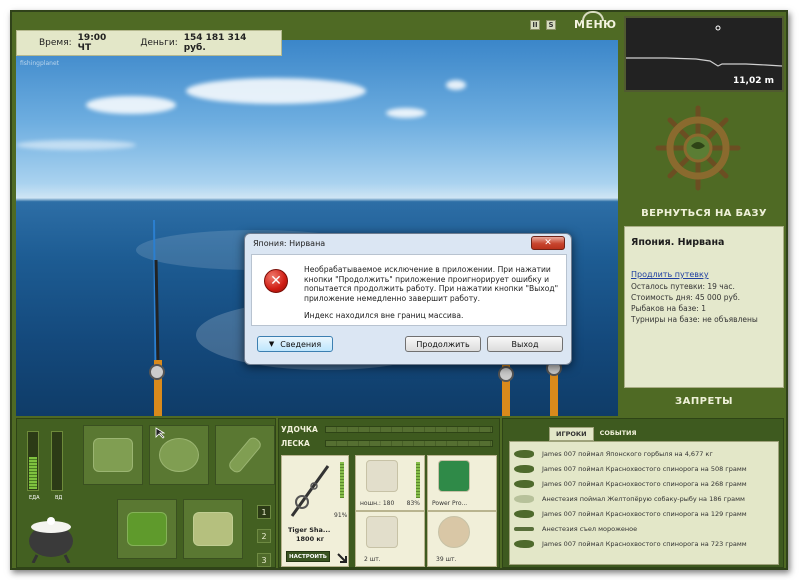 Image resolution: width=800 pixels, height=580 pixels. I want to click on bag-icon, so click(179, 455).